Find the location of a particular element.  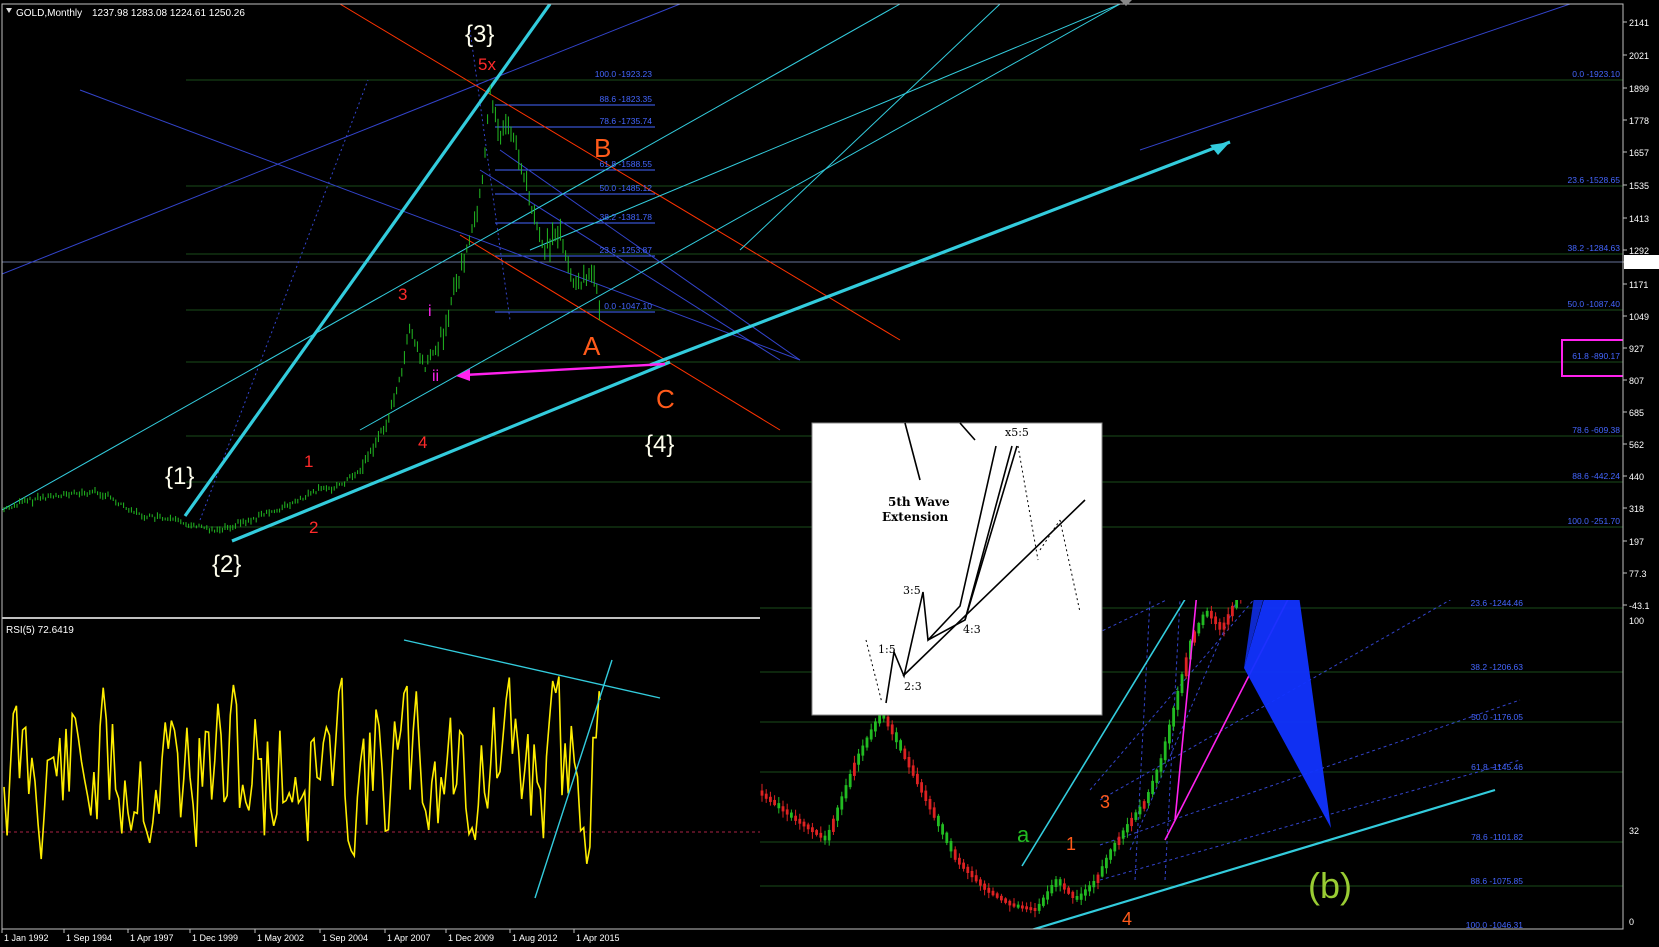

time-tick-label: 1 Dec 1999 is located at coordinates (215, 938).